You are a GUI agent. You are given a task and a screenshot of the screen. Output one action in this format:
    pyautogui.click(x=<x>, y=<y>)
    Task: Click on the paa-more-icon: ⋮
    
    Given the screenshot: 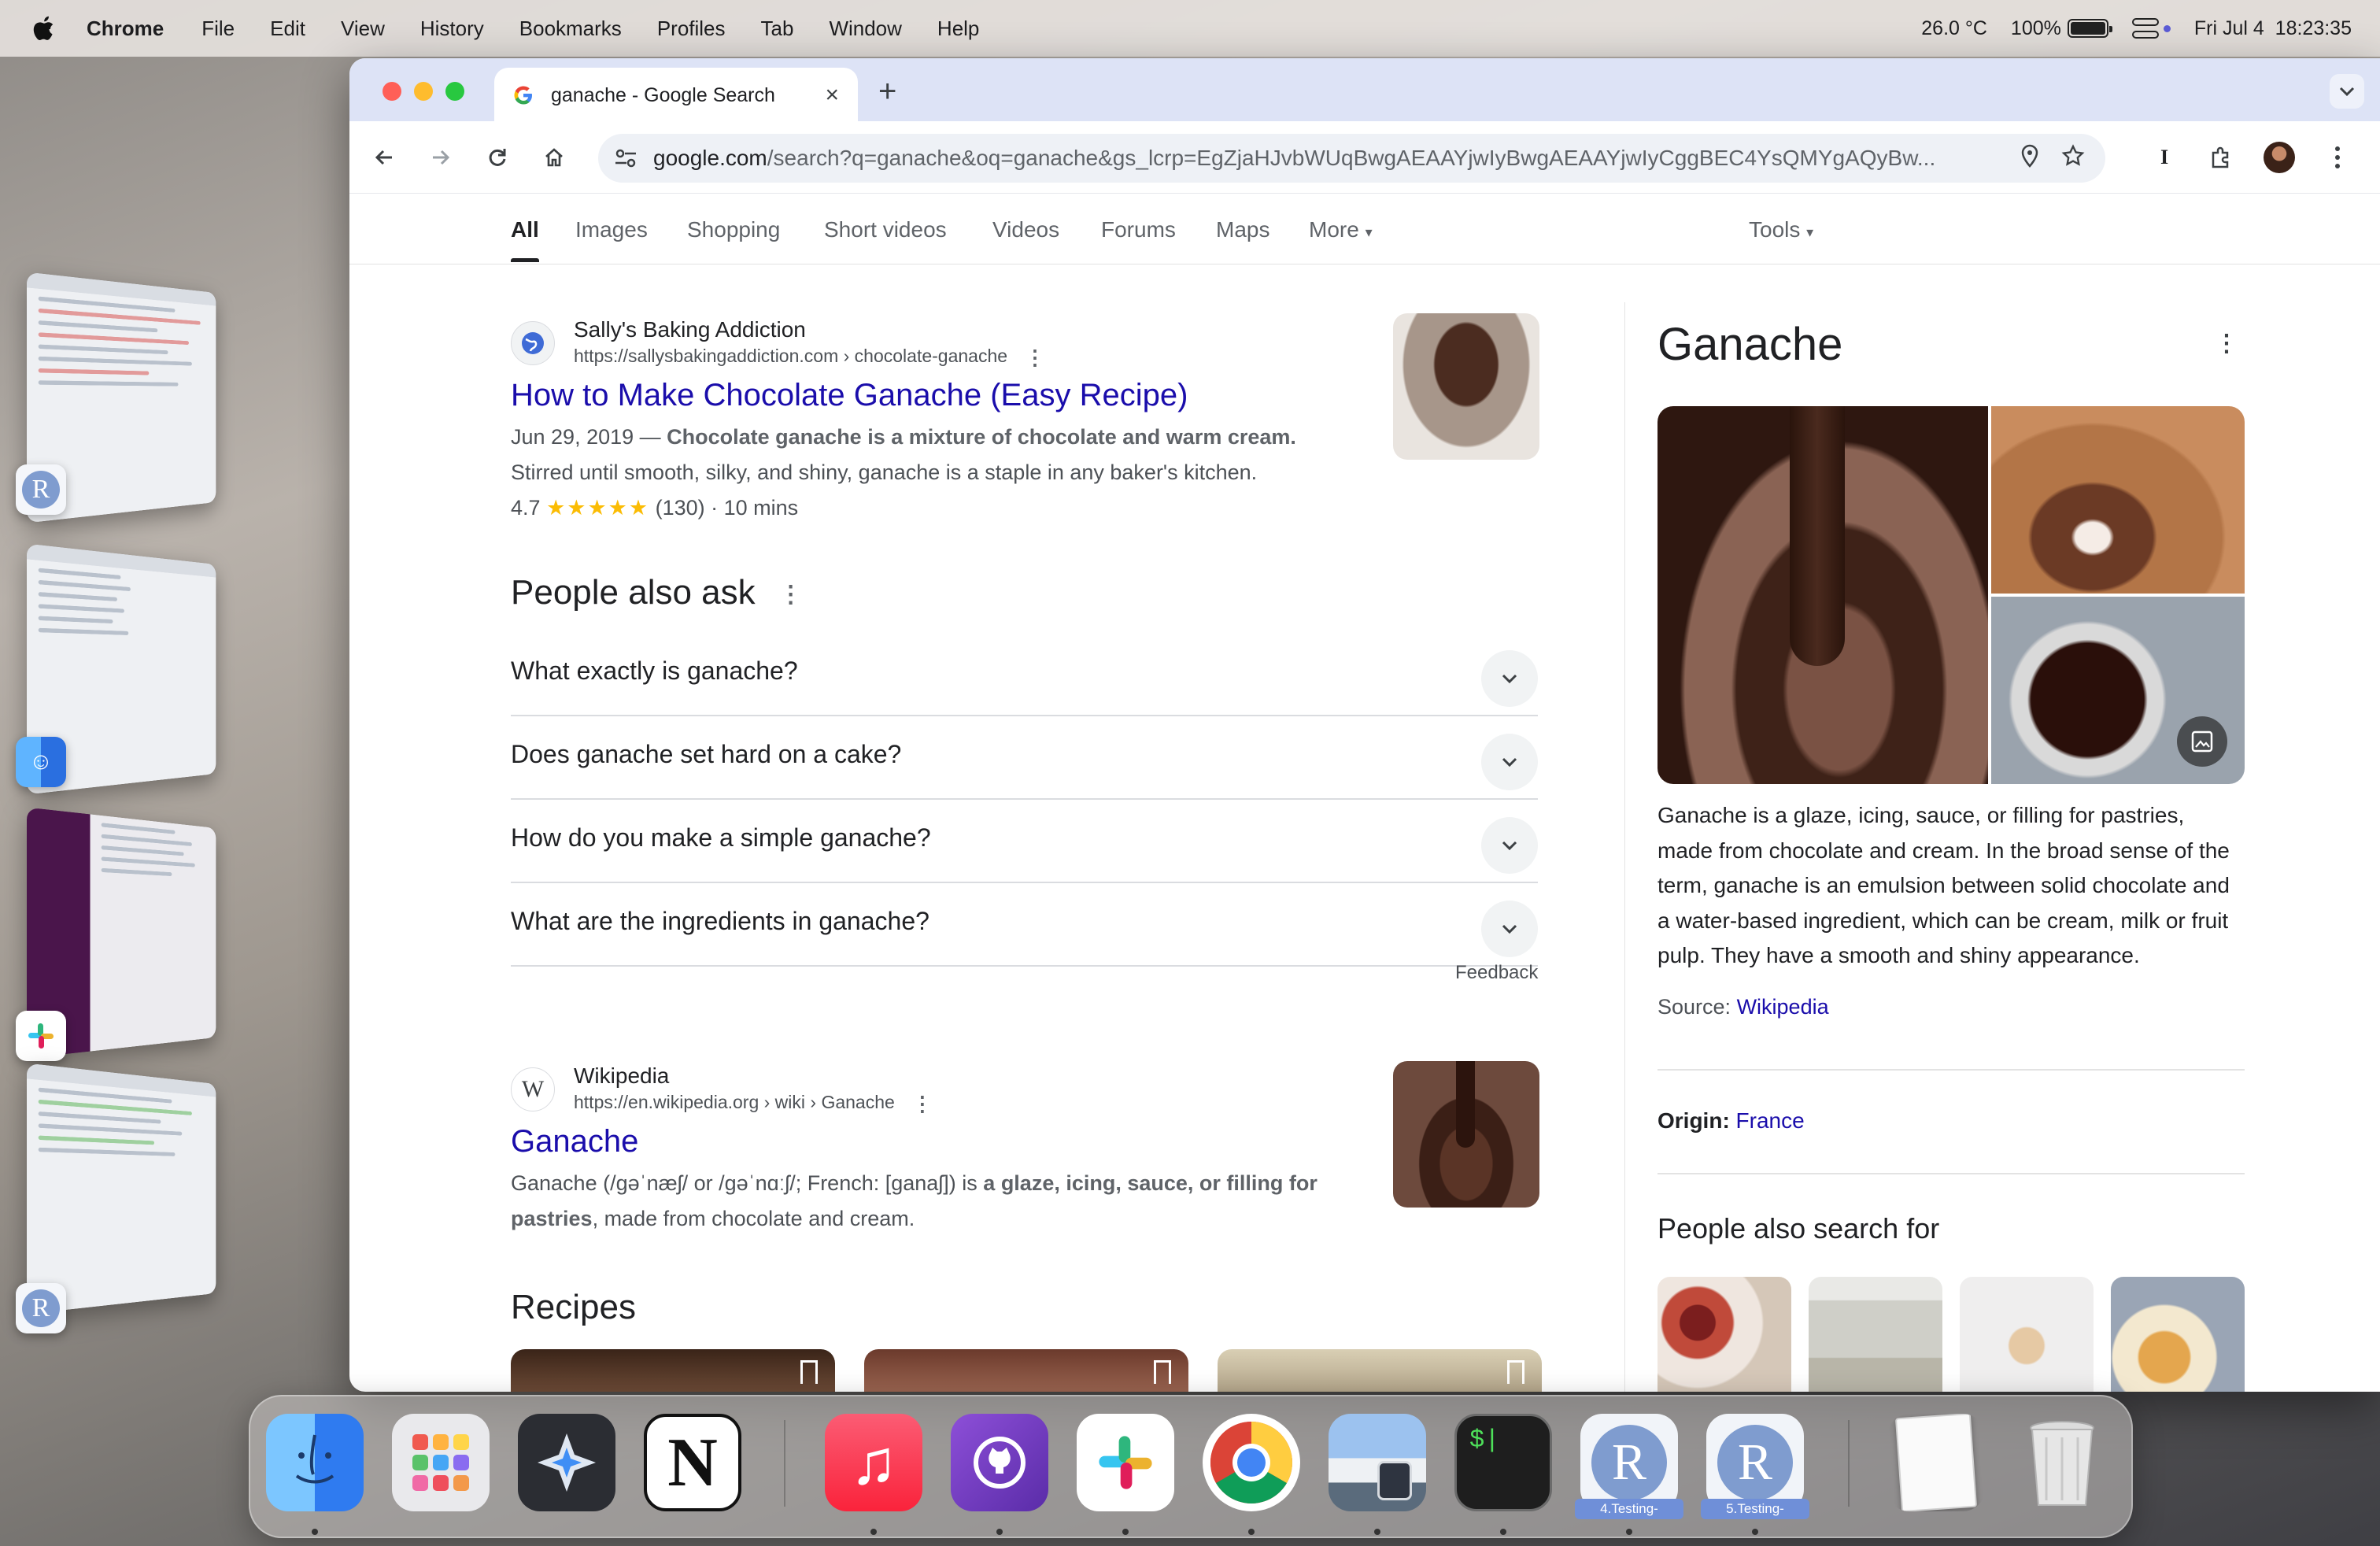 What is the action you would take?
    pyautogui.click(x=791, y=595)
    